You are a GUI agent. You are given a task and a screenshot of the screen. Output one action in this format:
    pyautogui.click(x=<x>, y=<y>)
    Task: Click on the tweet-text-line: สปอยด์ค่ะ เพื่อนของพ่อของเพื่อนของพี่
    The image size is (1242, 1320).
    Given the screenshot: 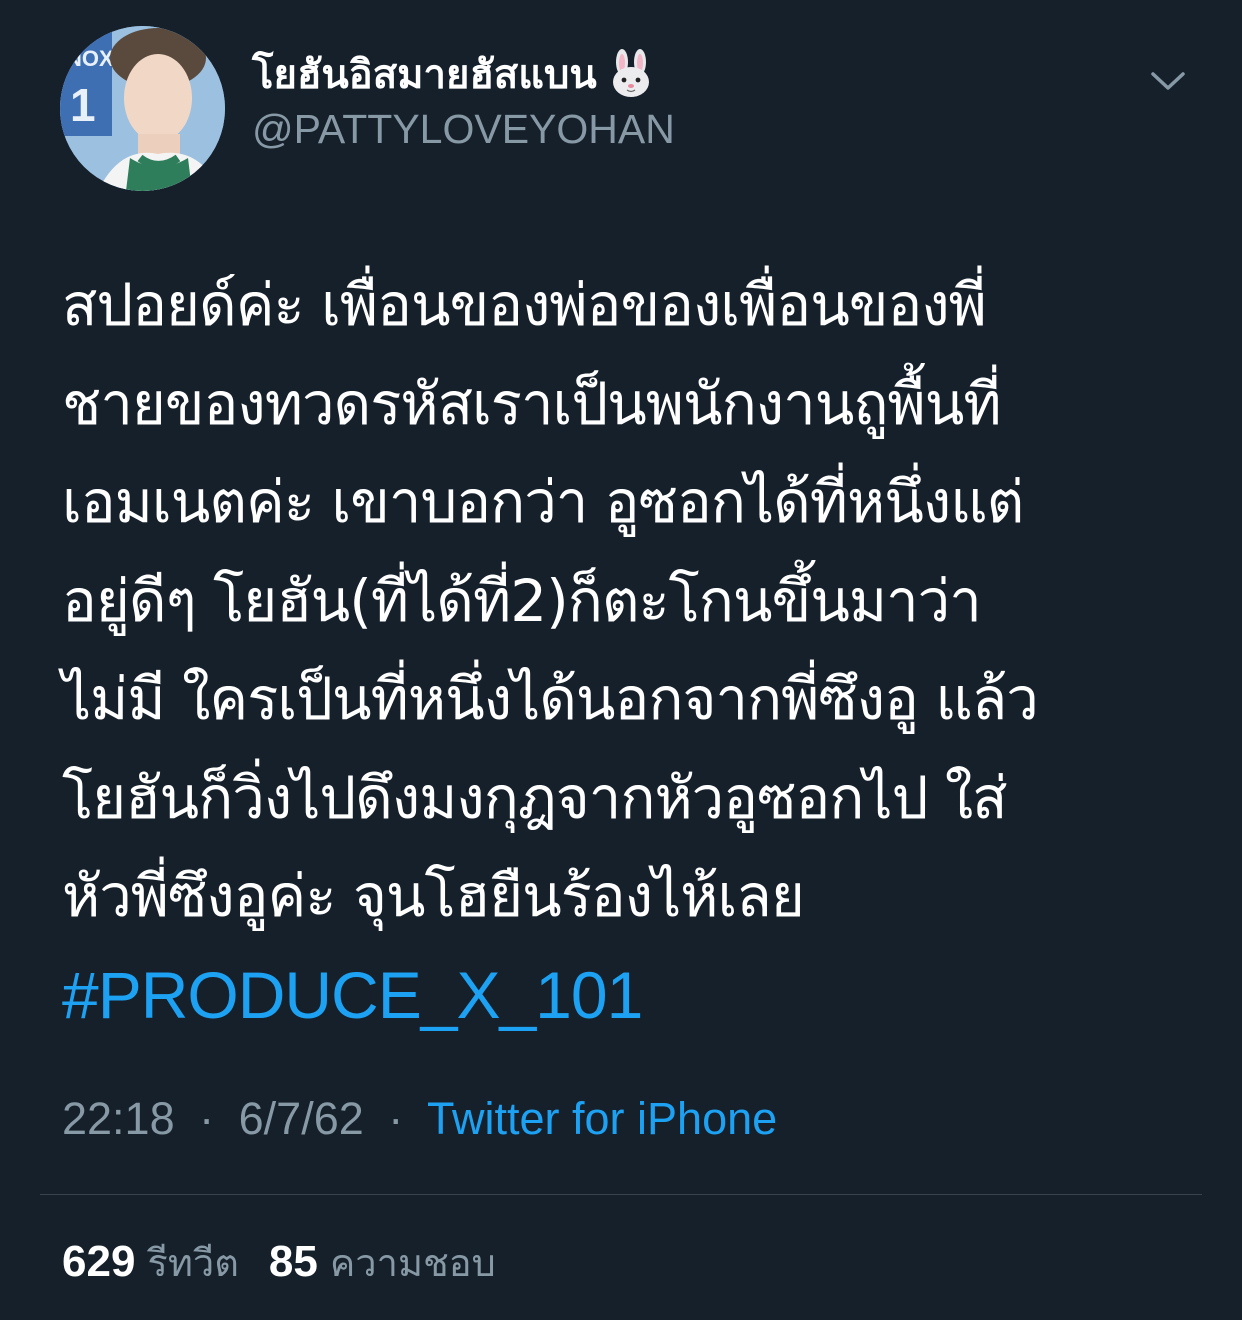 What is the action you would take?
    pyautogui.click(x=524, y=305)
    